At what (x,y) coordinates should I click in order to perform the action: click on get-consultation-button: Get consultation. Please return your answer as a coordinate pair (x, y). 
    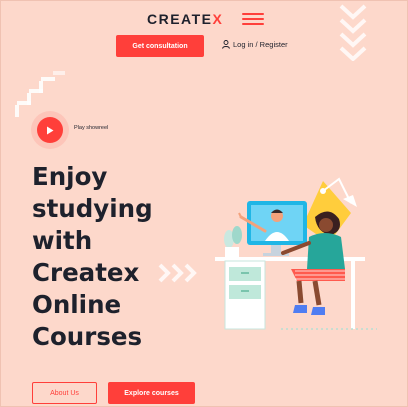
    Looking at the image, I should click on (160, 46).